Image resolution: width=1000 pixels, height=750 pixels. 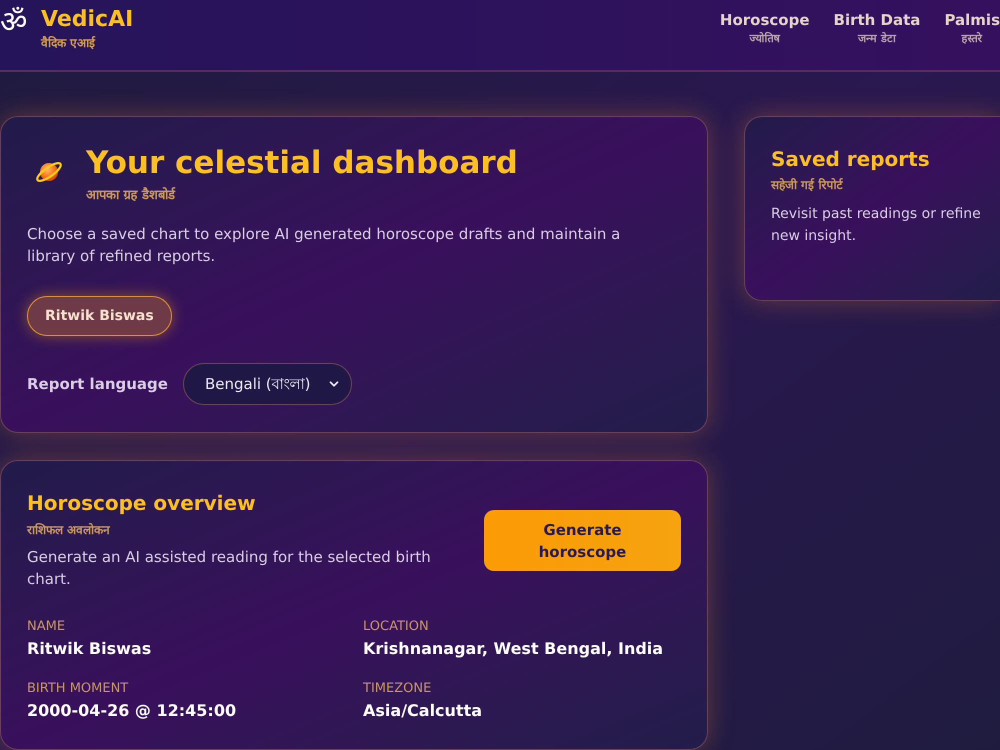 I want to click on dashboard-title: Your celestial dashboard, so click(x=302, y=163).